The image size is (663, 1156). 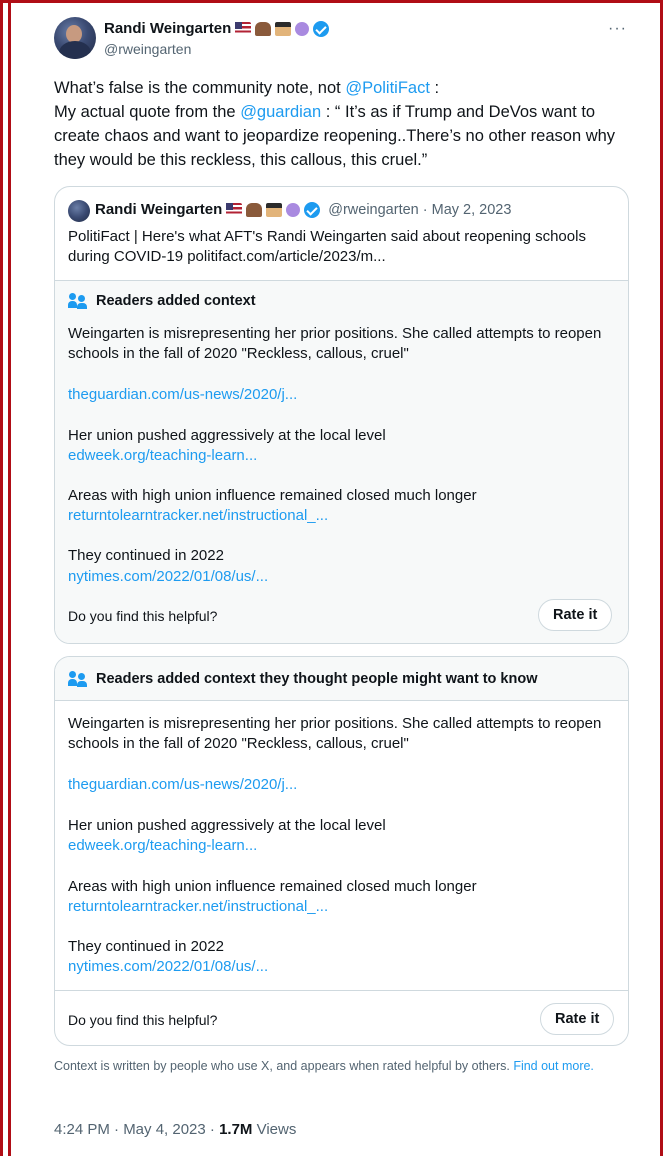 What do you see at coordinates (75, 38) in the screenshot?
I see `author-avatar` at bounding box center [75, 38].